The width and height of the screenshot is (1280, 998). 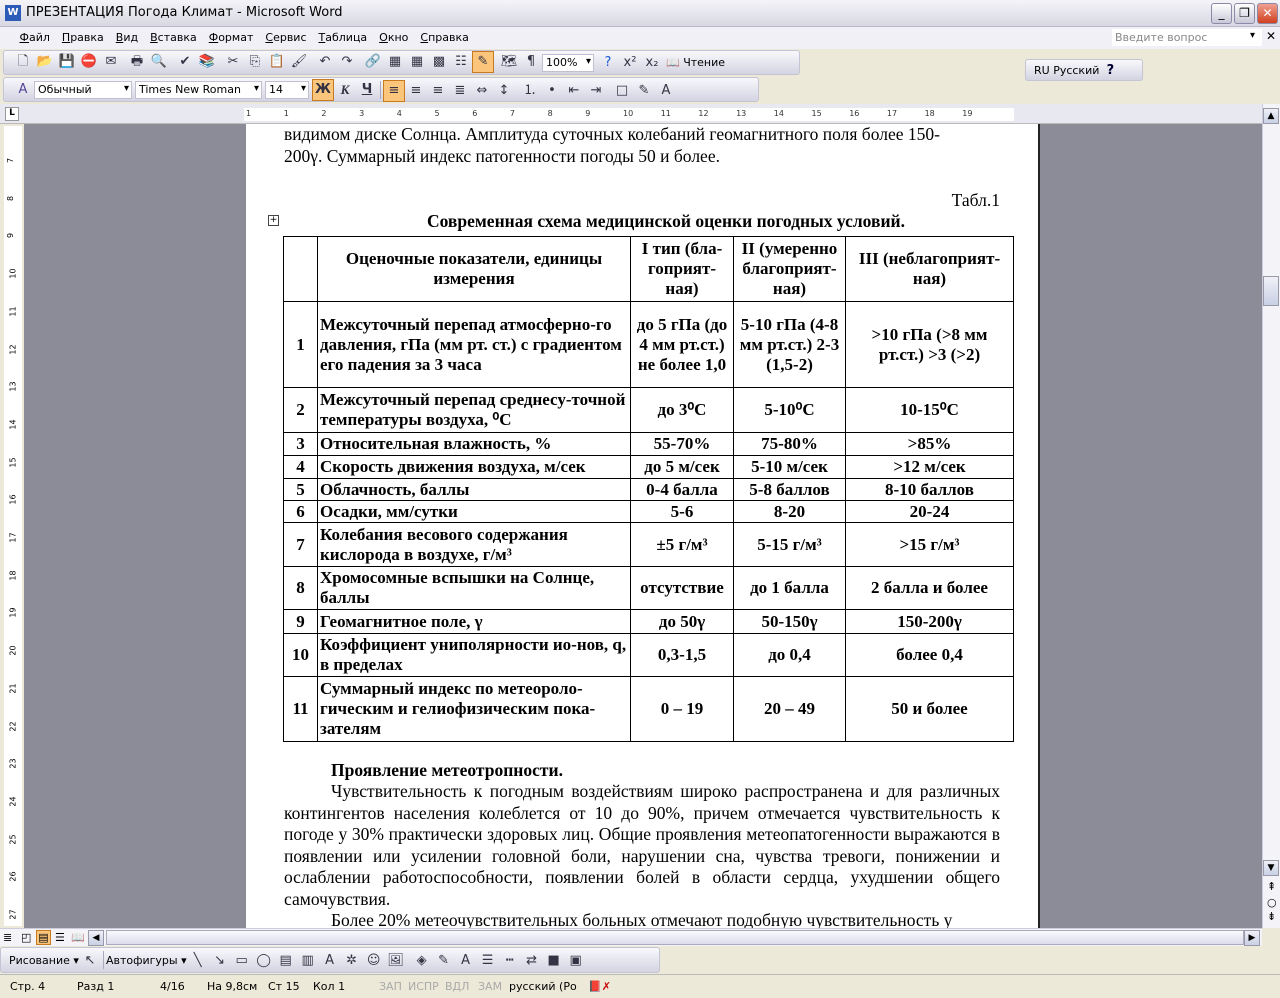 What do you see at coordinates (630, 63) in the screenshot?
I see `superscript-icon: x²` at bounding box center [630, 63].